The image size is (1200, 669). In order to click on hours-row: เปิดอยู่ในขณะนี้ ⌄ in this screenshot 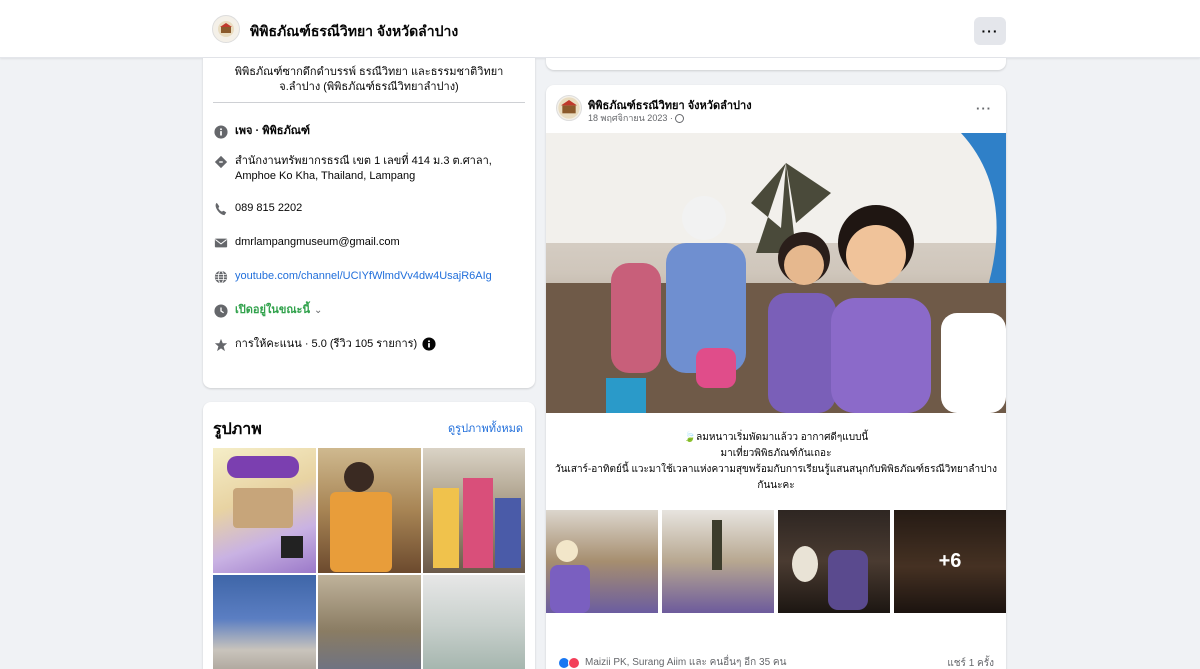, I will do `click(370, 311)`.